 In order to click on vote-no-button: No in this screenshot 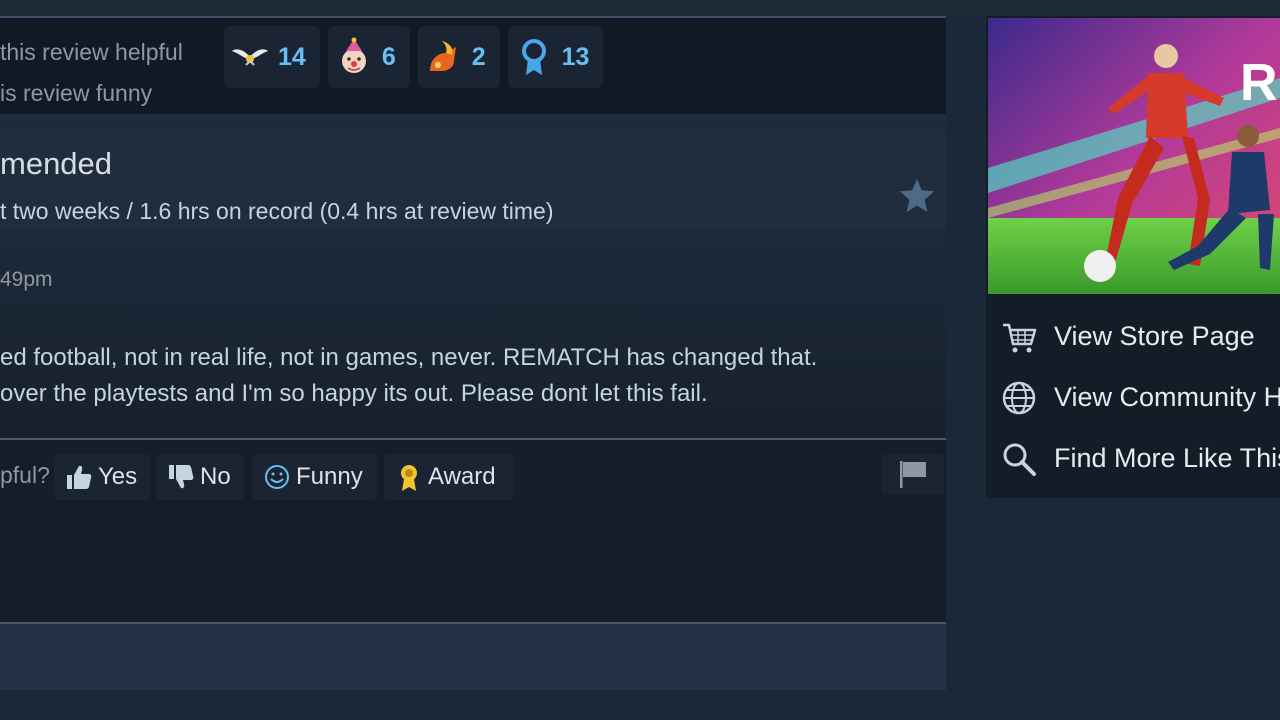, I will do `click(200, 477)`.